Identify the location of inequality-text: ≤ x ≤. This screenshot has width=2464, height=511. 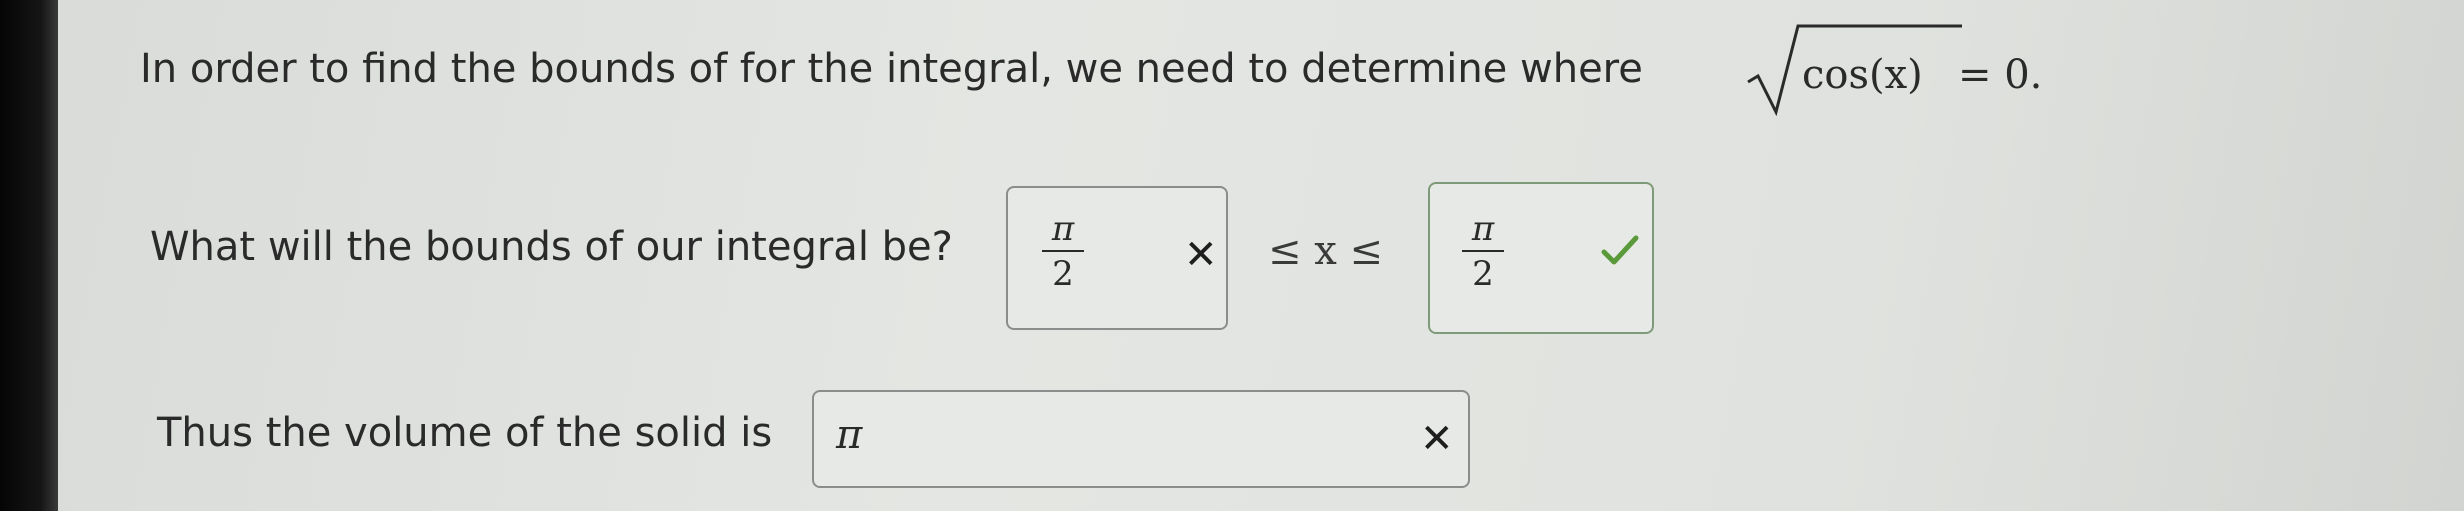
(1326, 251).